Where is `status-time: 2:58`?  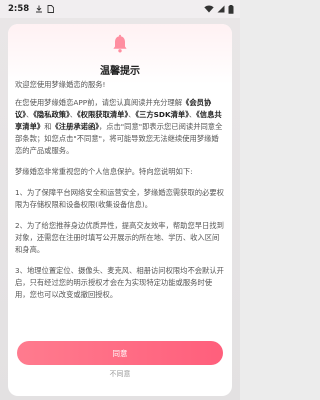
status-time: 2:58 is located at coordinates (19, 9).